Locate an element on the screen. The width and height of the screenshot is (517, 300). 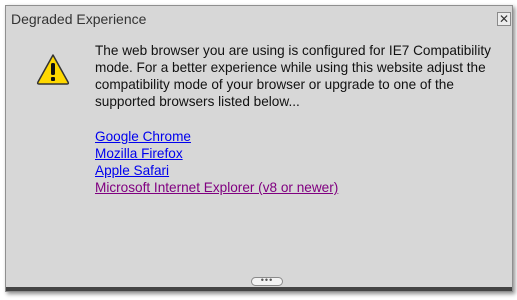
link-mozilla-firefox: Mozilla Firefox is located at coordinates (297, 153).